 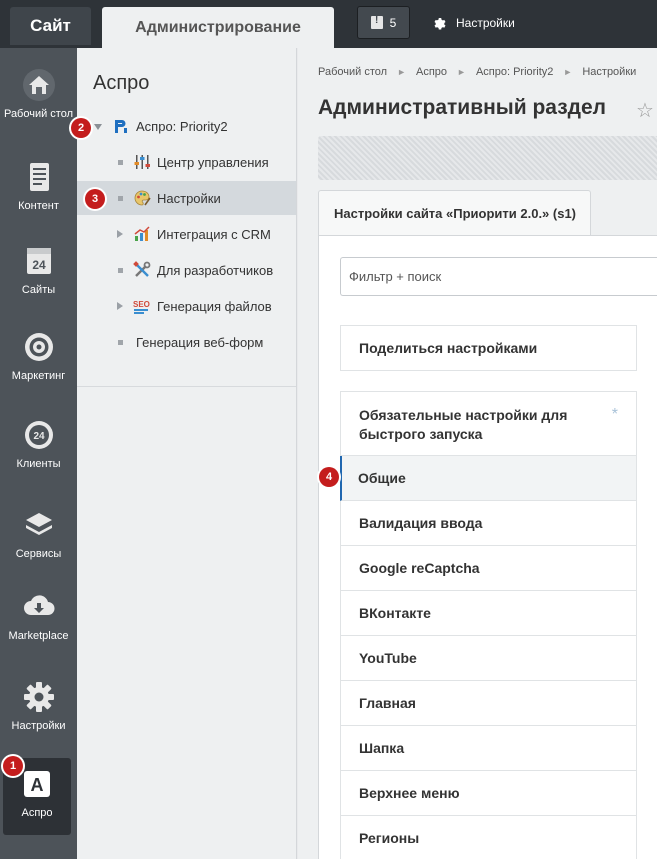 What do you see at coordinates (488, 613) in the screenshot?
I see `menu-item-vkontakte: ВКонтакте` at bounding box center [488, 613].